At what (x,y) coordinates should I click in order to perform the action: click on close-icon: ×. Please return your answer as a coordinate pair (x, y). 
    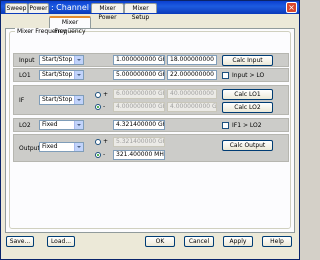
    Looking at the image, I should click on (291, 7).